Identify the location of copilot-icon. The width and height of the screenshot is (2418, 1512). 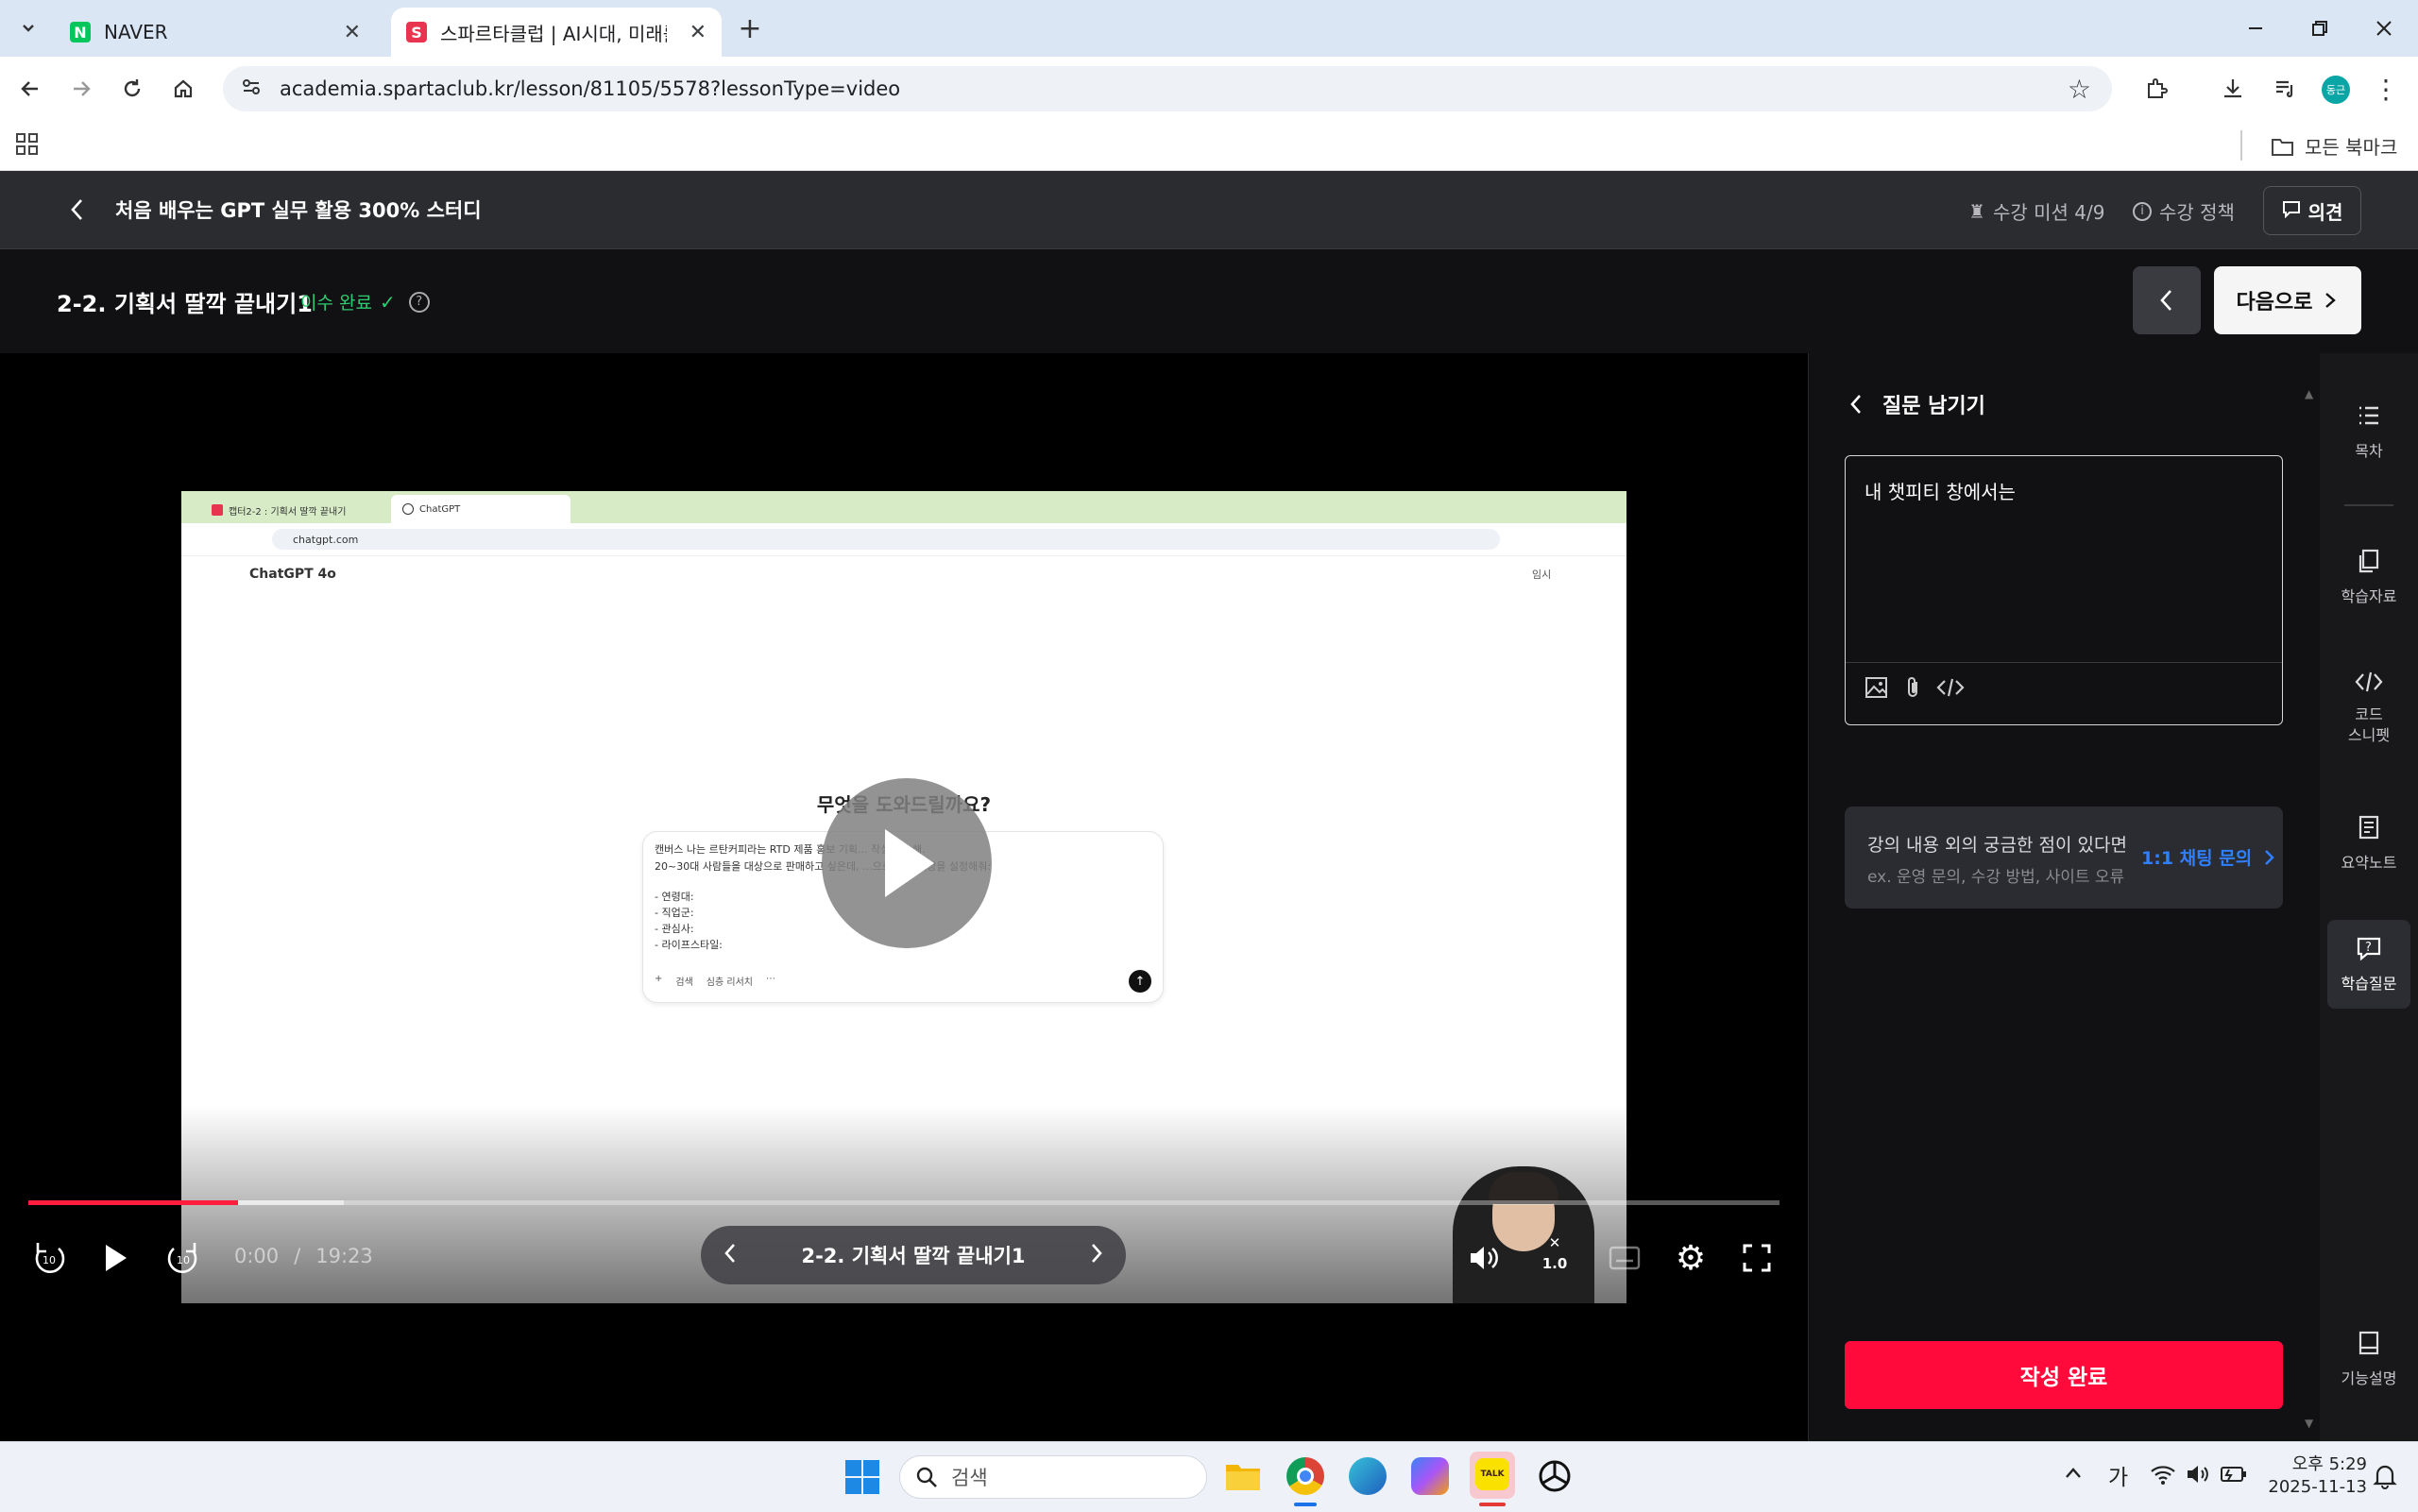
(1430, 1476).